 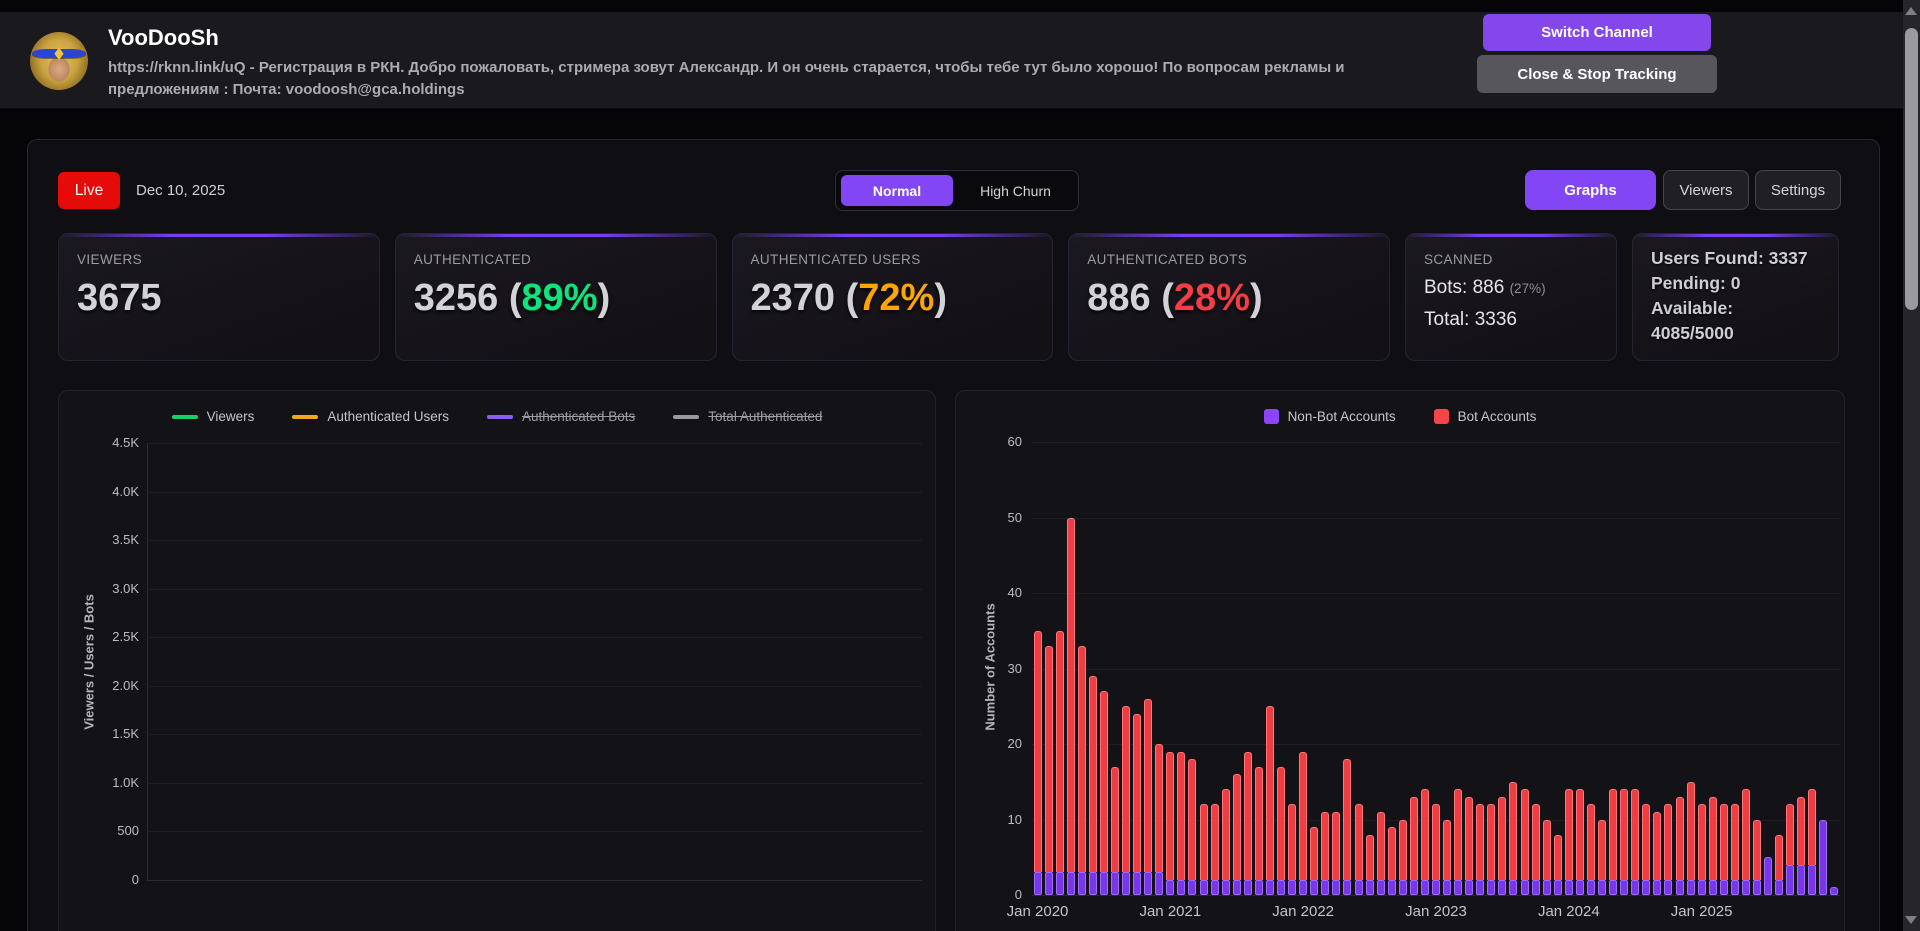 What do you see at coordinates (125, 491) in the screenshot?
I see `y-tick-label: 4.0K` at bounding box center [125, 491].